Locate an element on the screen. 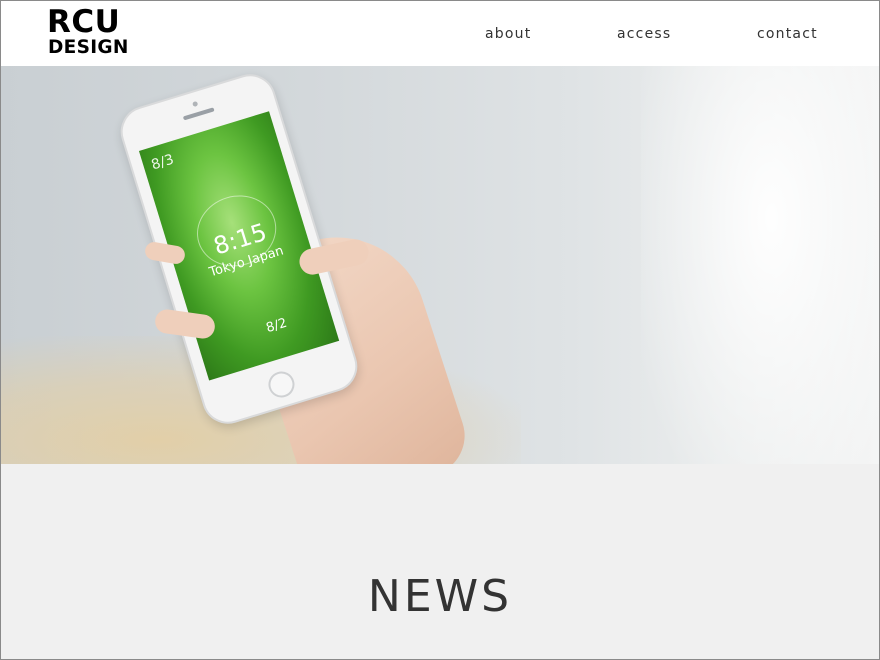  phone-home-button is located at coordinates (281, 384).